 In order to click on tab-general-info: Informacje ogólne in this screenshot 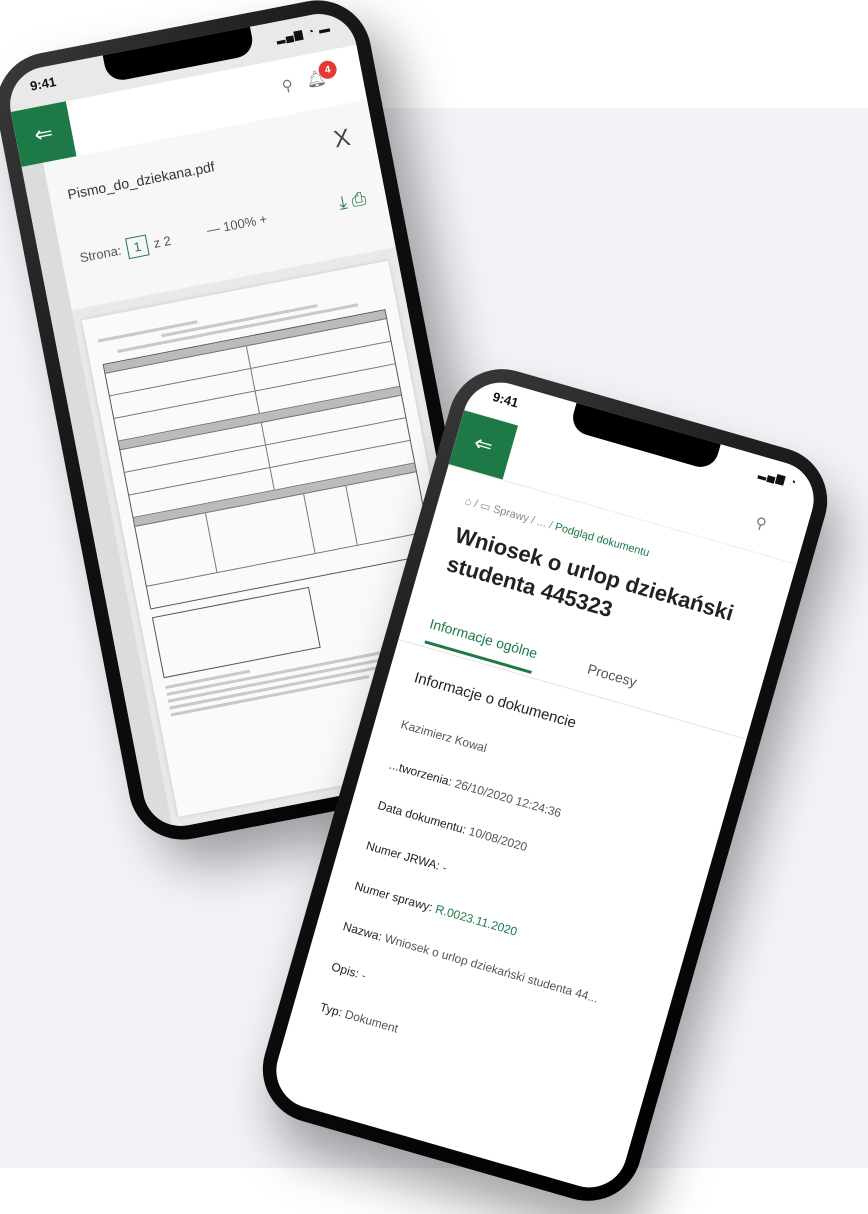, I will do `click(482, 644)`.